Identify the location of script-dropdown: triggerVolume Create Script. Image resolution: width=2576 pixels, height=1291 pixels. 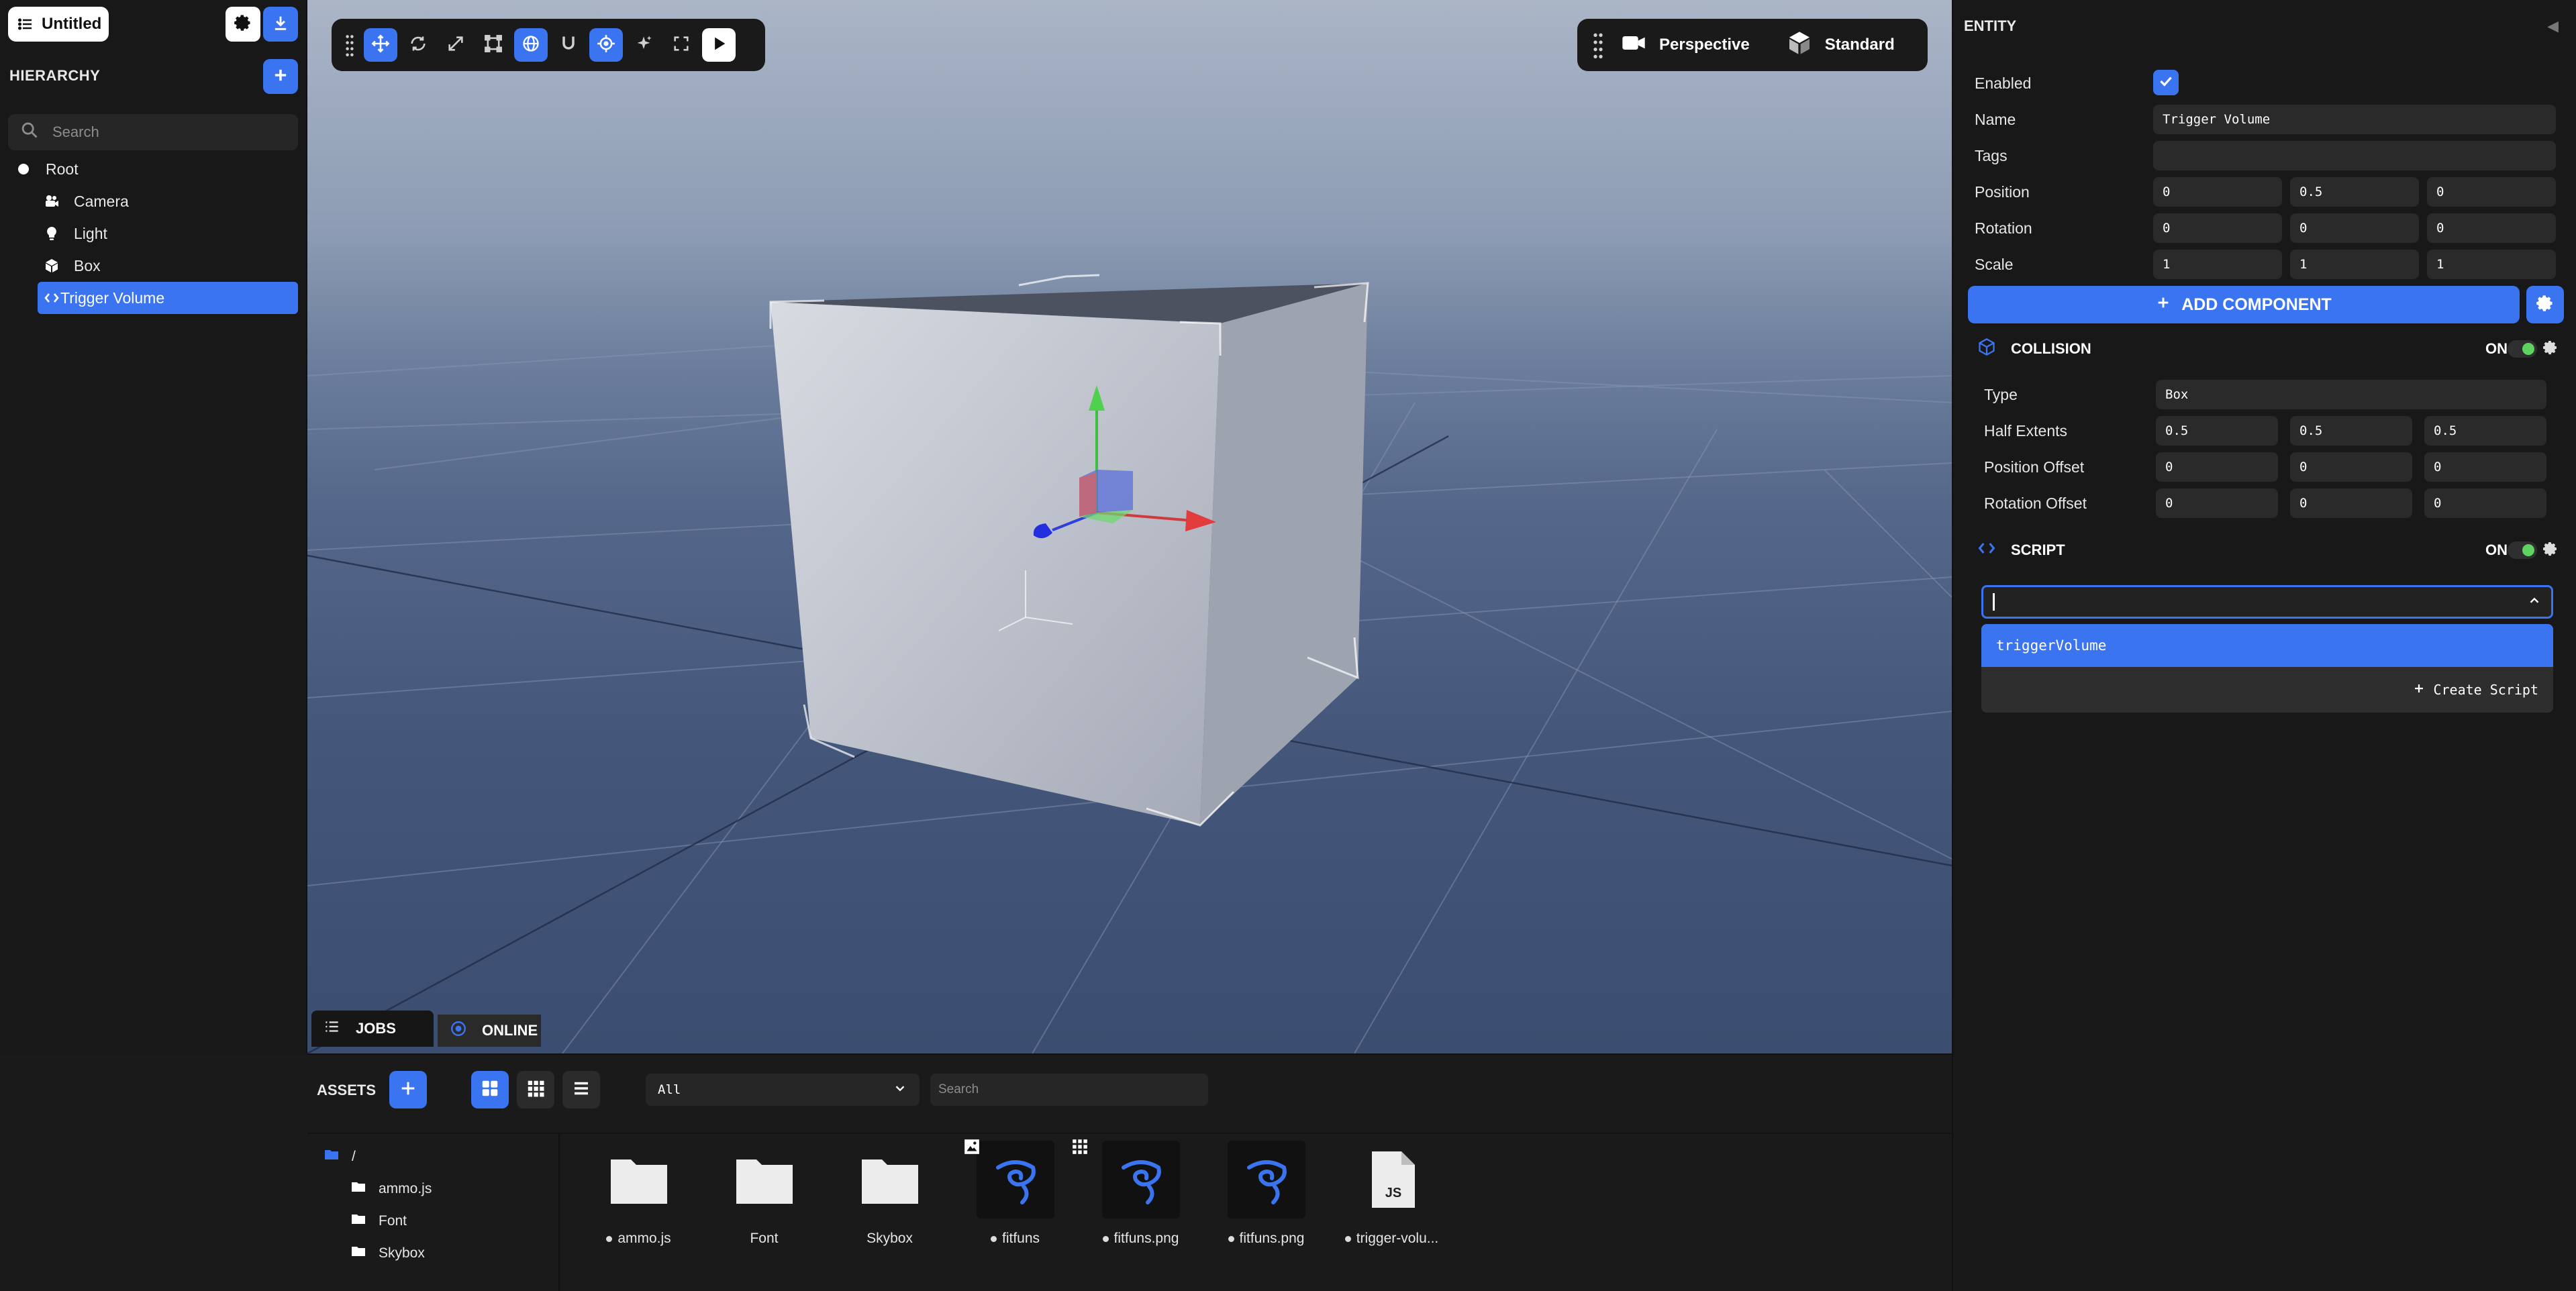
(2267, 668).